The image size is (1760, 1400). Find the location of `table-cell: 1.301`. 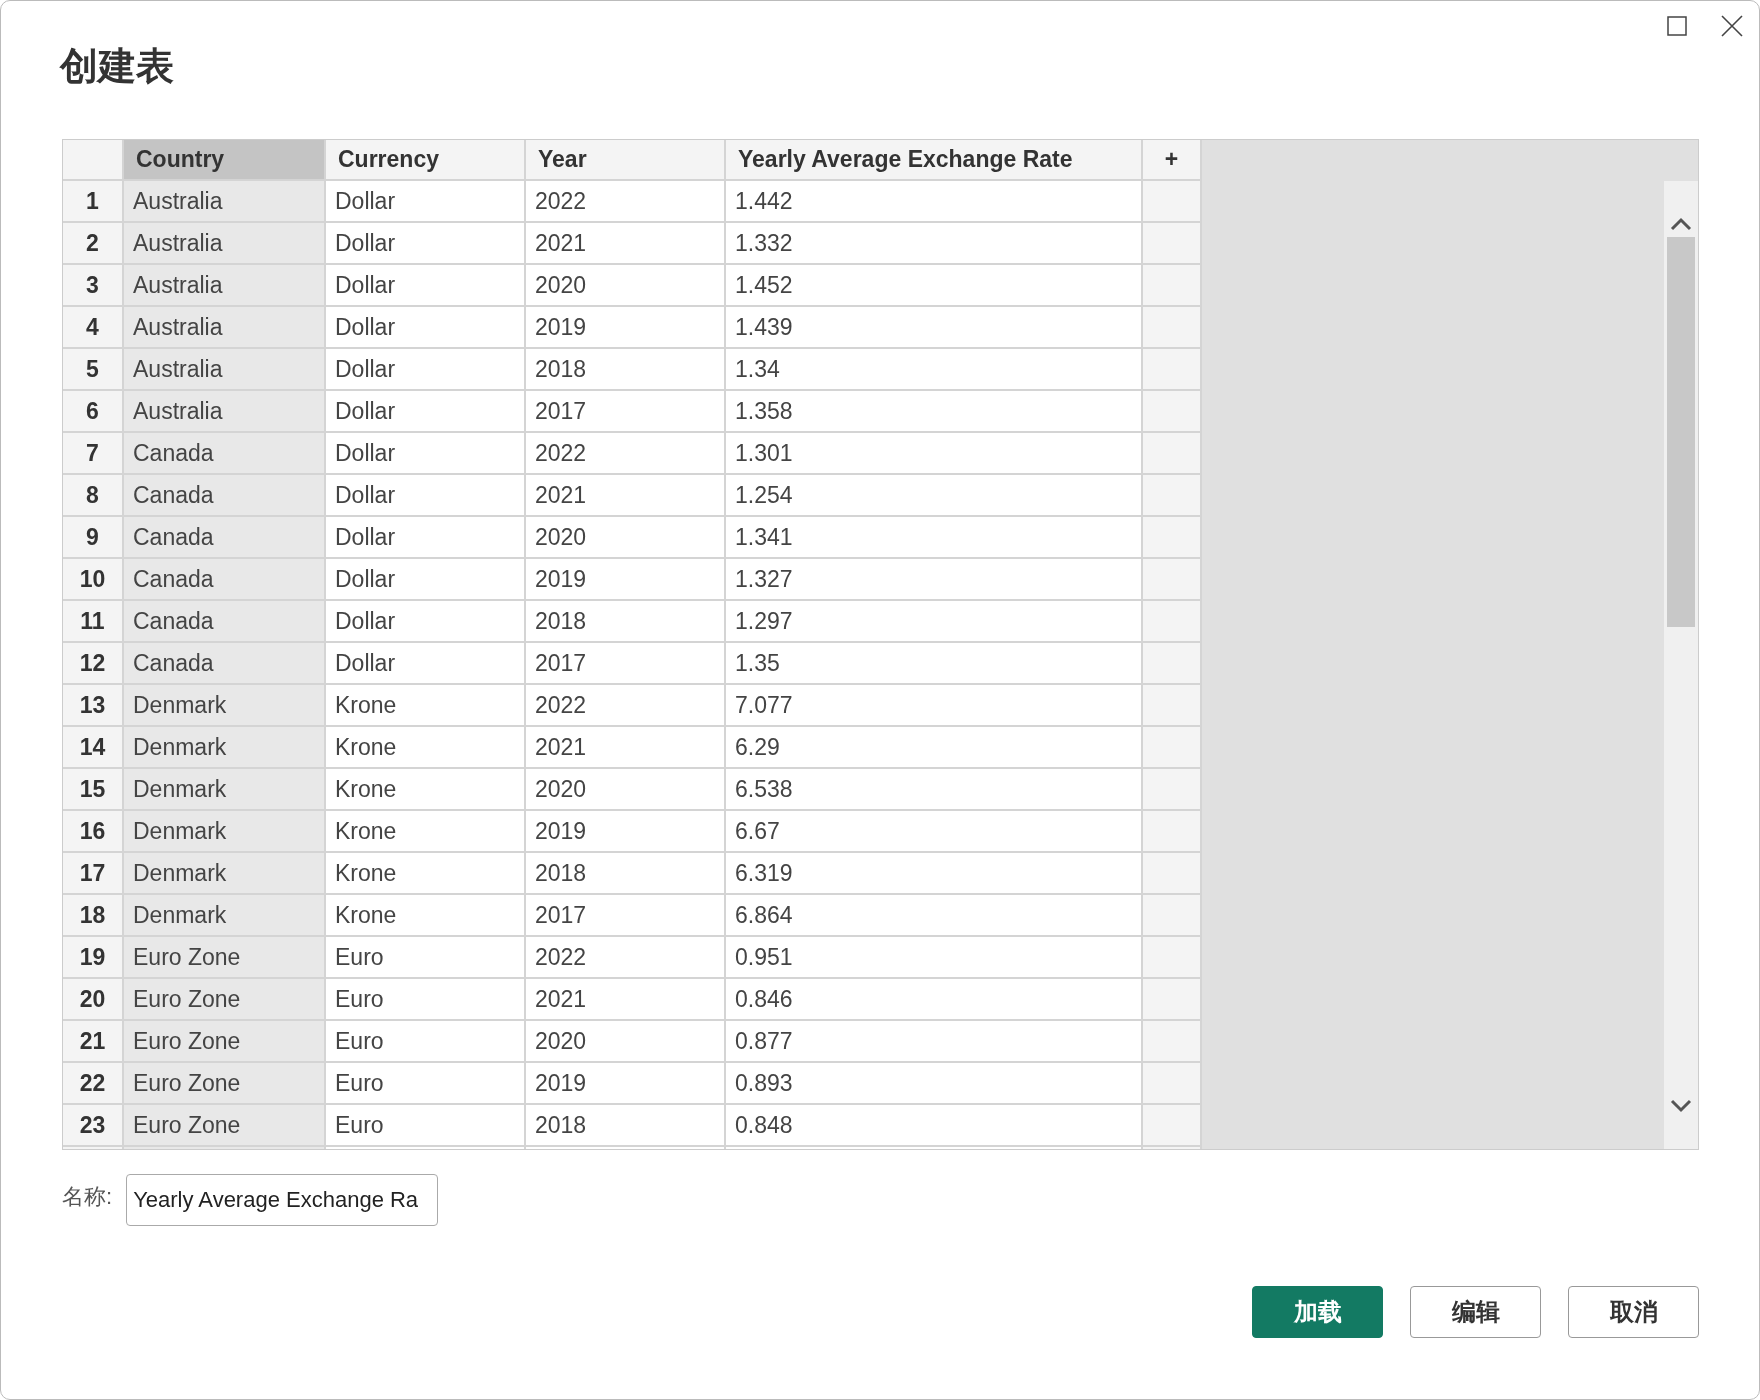

table-cell: 1.301 is located at coordinates (934, 454).